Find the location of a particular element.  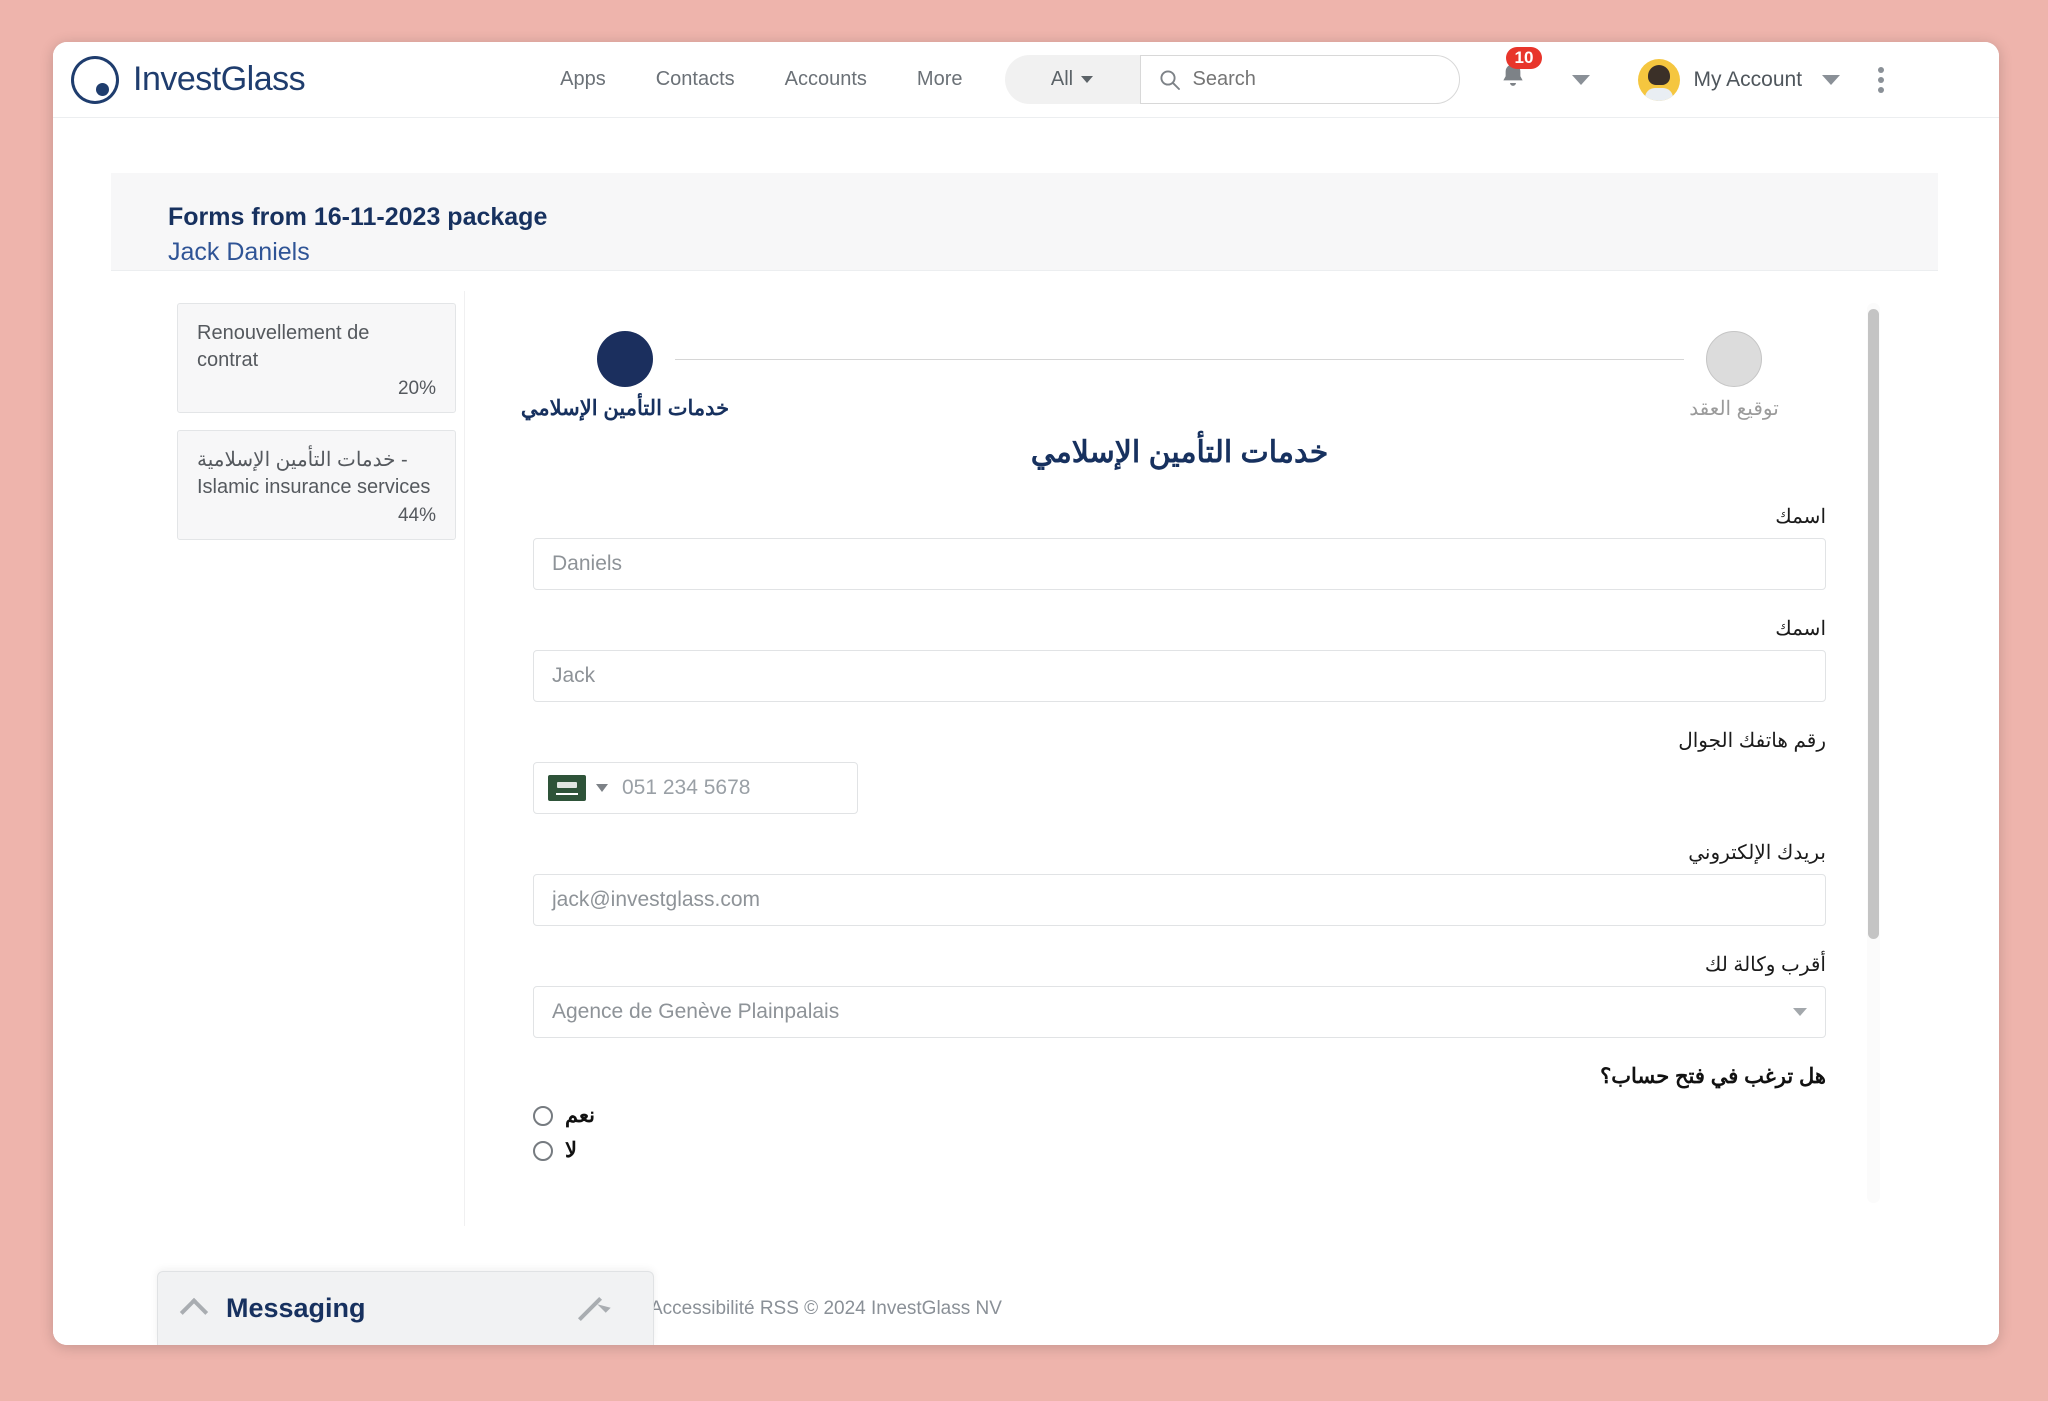

nav-item-accounts: Accounts is located at coordinates (826, 79).